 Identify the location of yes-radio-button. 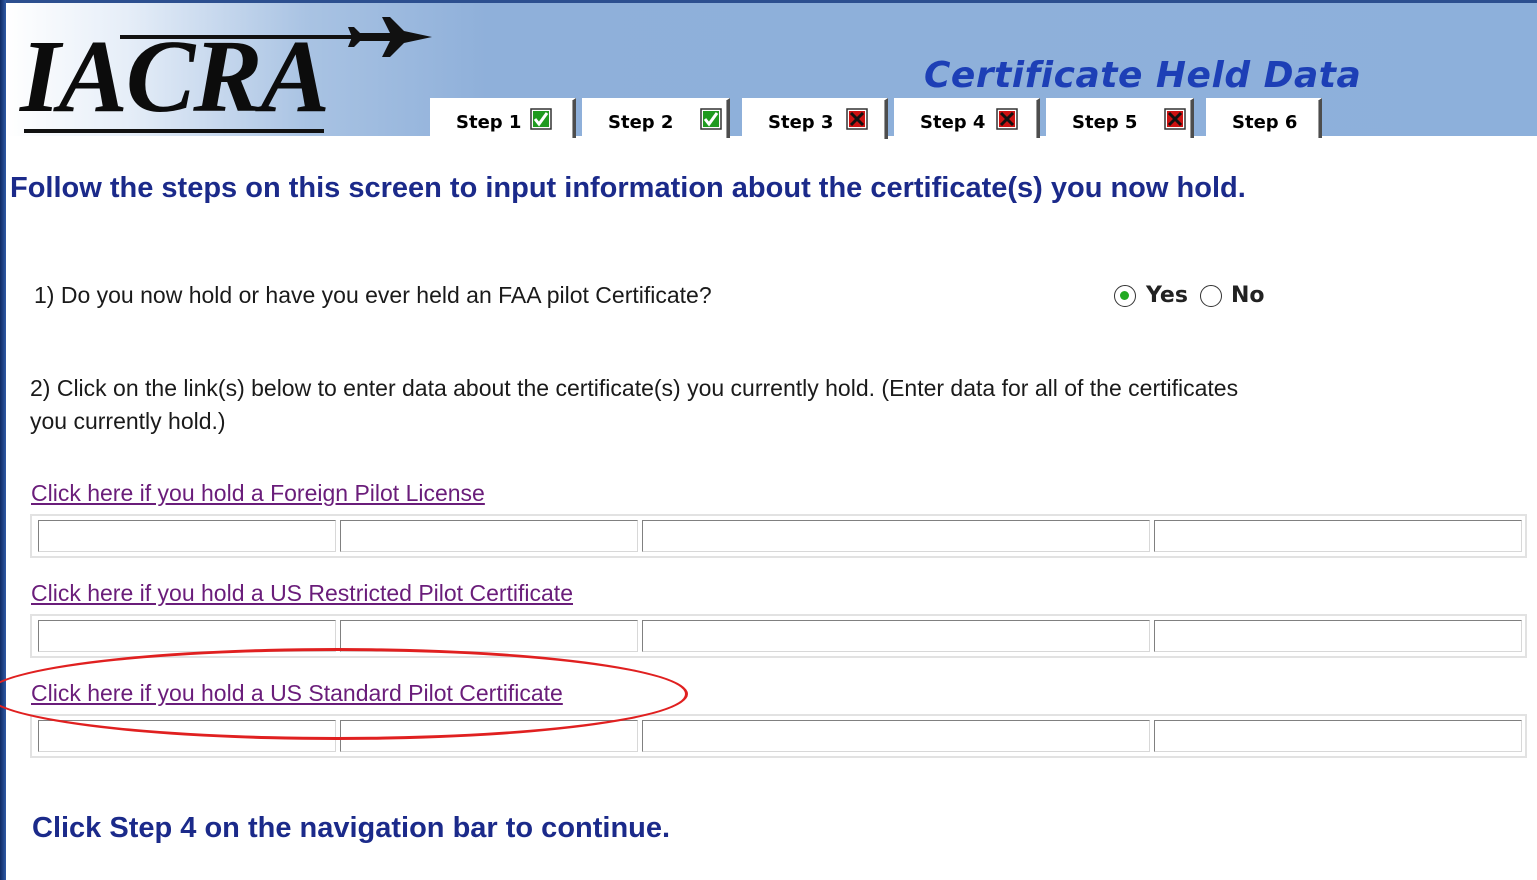
(1125, 296).